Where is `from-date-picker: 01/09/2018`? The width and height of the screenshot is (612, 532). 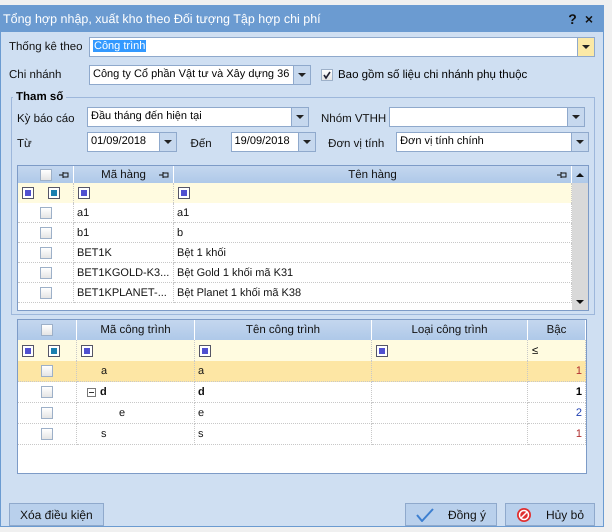
from-date-picker: 01/09/2018 is located at coordinates (132, 142).